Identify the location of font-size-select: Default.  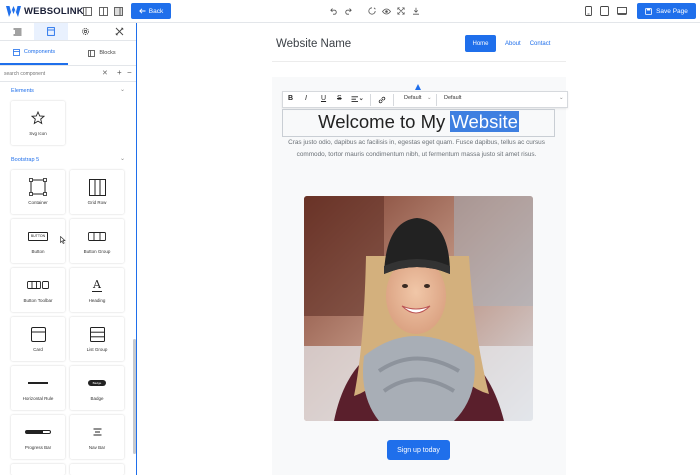
(452, 98).